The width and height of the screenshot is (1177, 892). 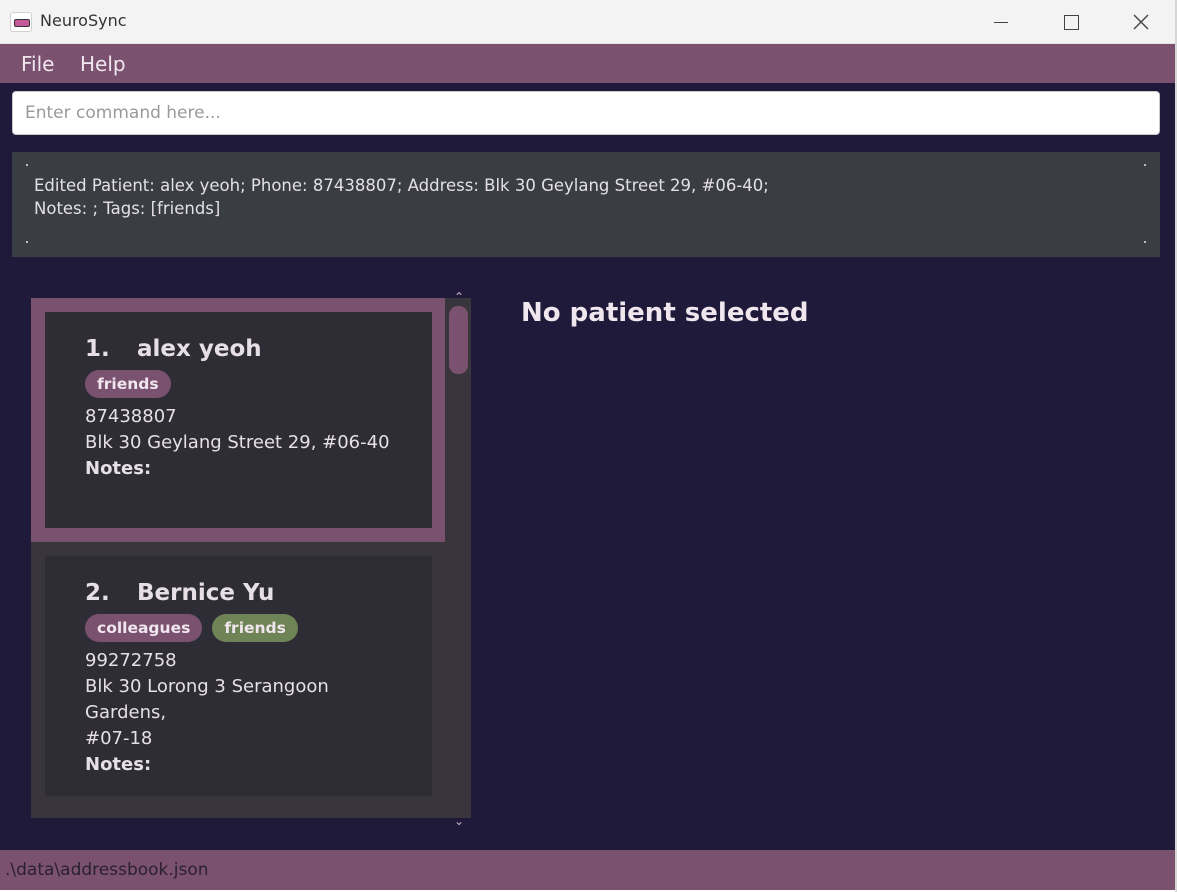 I want to click on patient-phone: 99272758, so click(x=131, y=660).